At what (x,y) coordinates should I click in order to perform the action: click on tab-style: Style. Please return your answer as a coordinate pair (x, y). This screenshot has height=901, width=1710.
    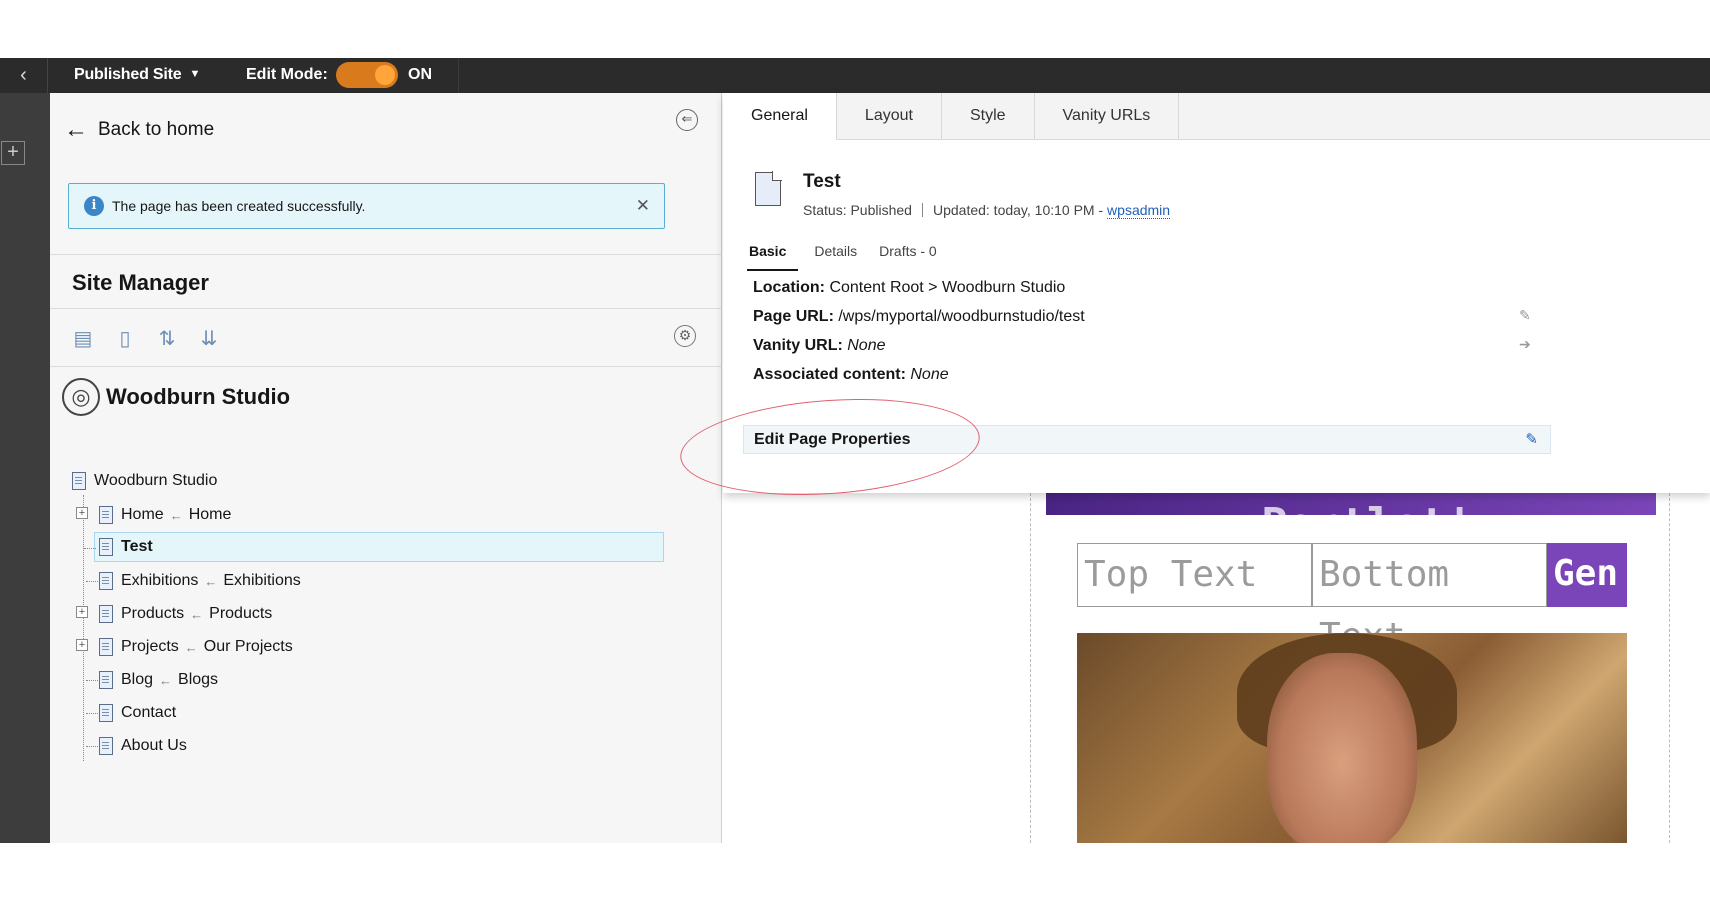
    Looking at the image, I should click on (988, 116).